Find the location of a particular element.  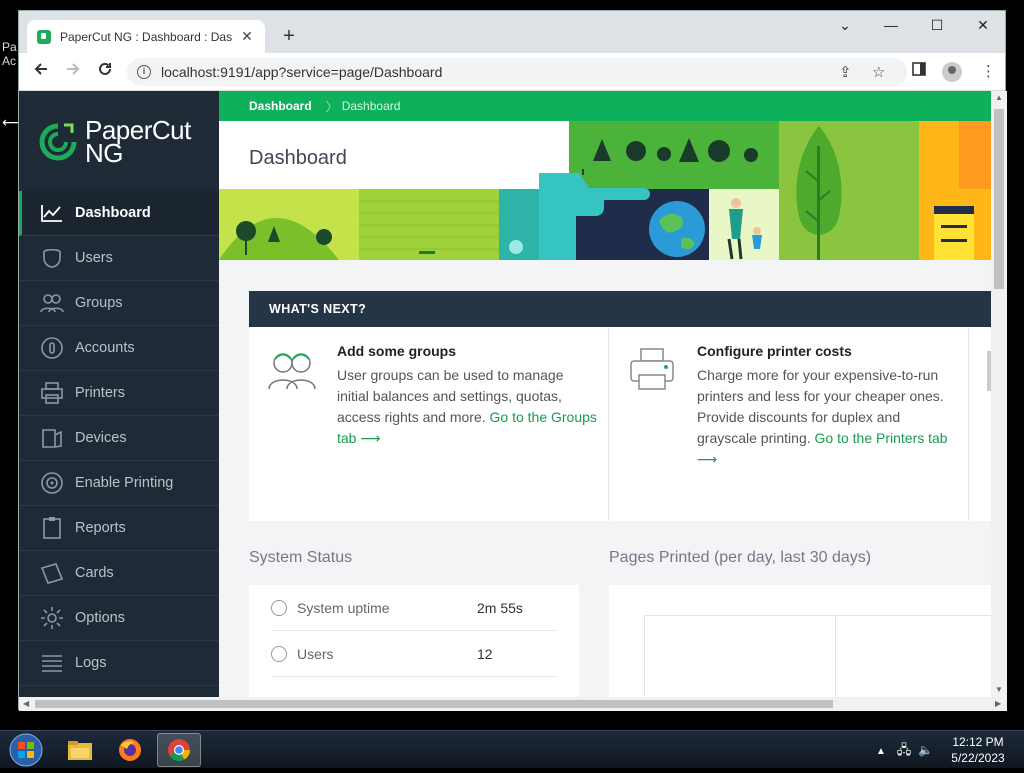

horizontal-scroll-thumb is located at coordinates (434, 704).